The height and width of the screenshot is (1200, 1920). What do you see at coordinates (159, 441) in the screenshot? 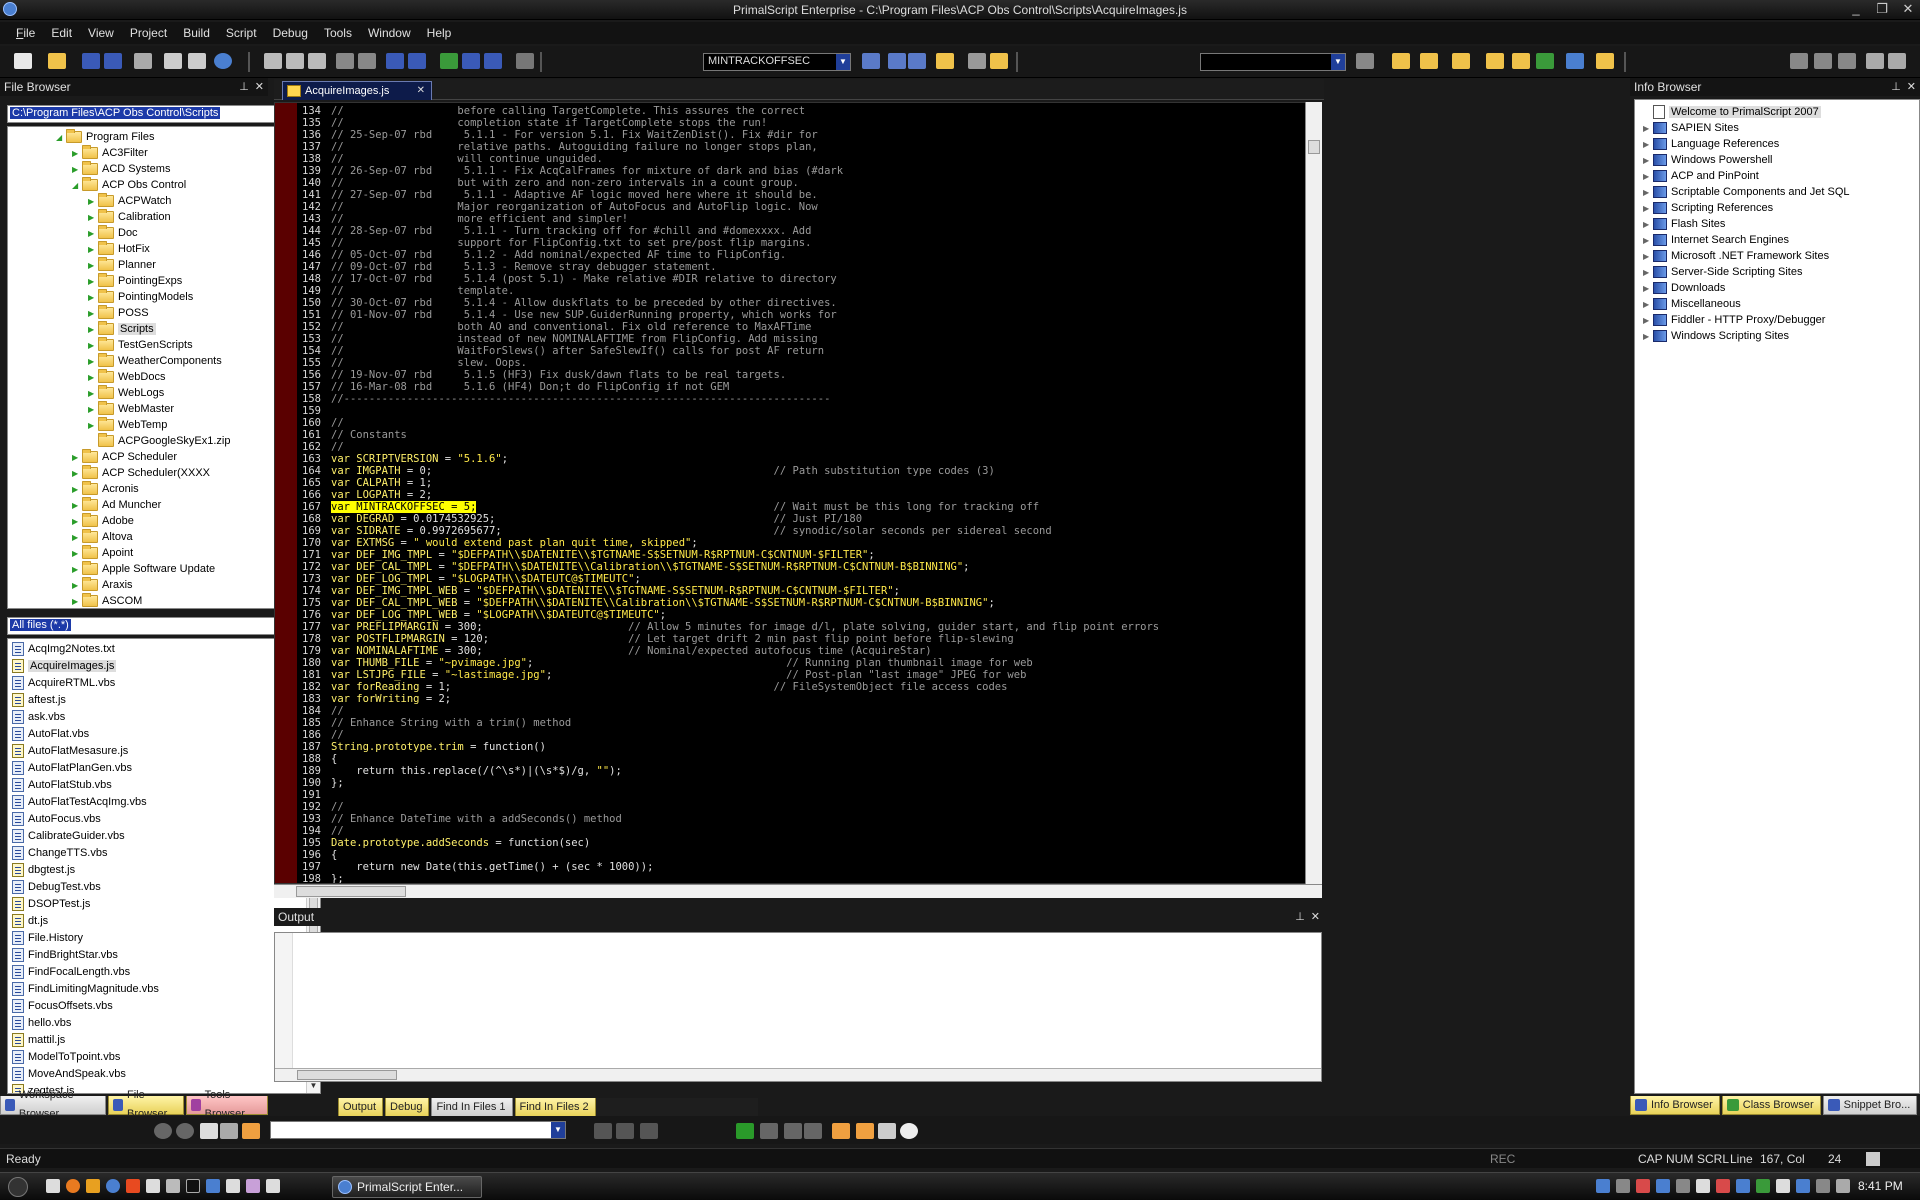
I see `tree-item: ACPGoogleSkyEx1.zip` at bounding box center [159, 441].